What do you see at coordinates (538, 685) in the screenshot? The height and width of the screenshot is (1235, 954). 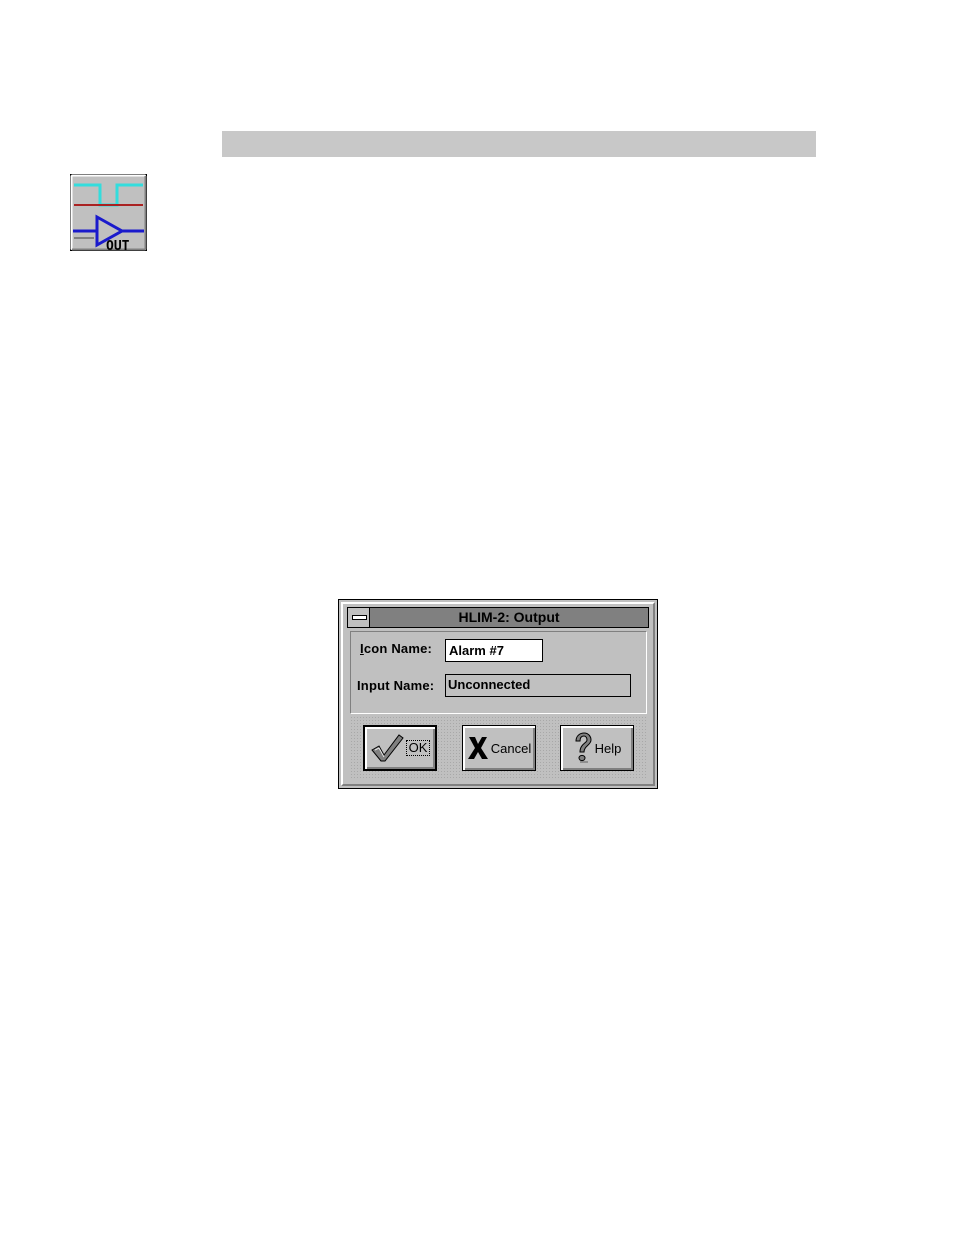 I see `input-name-field: Unconnected` at bounding box center [538, 685].